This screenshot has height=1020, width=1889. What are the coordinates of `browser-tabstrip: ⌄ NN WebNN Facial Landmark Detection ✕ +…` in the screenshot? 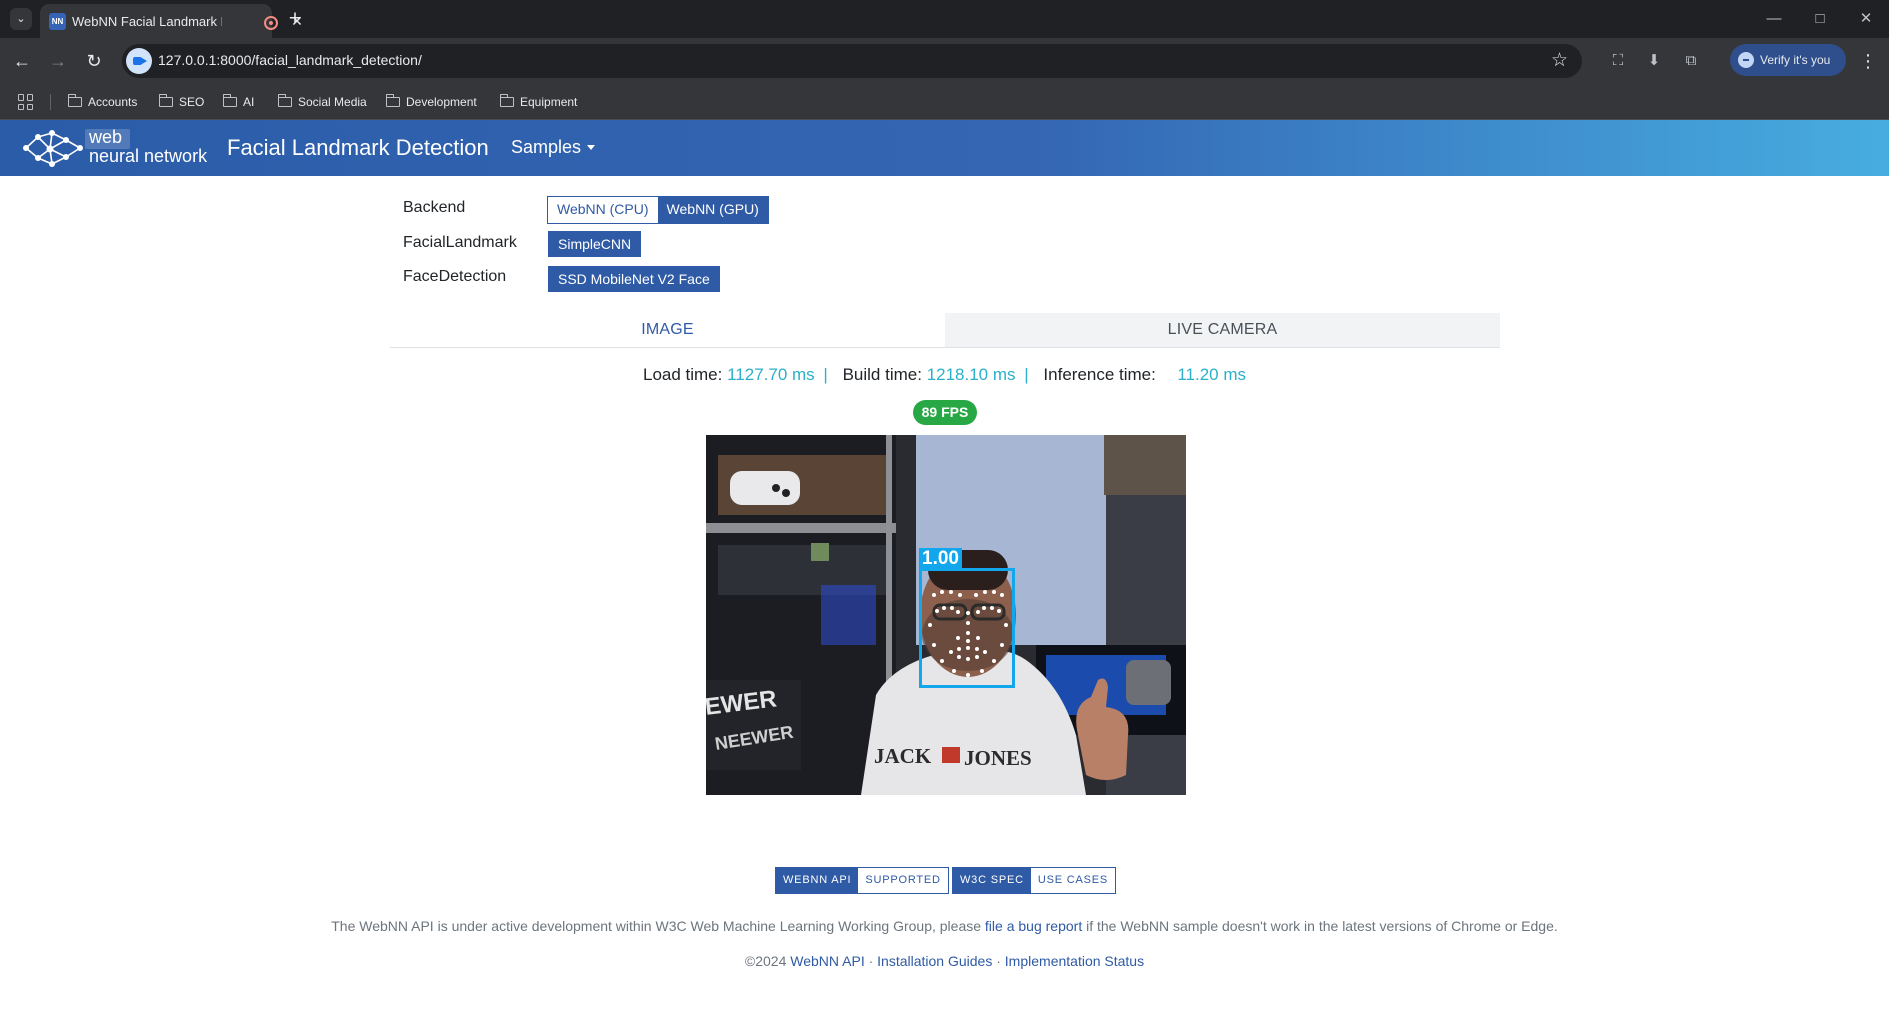 It's located at (944, 19).